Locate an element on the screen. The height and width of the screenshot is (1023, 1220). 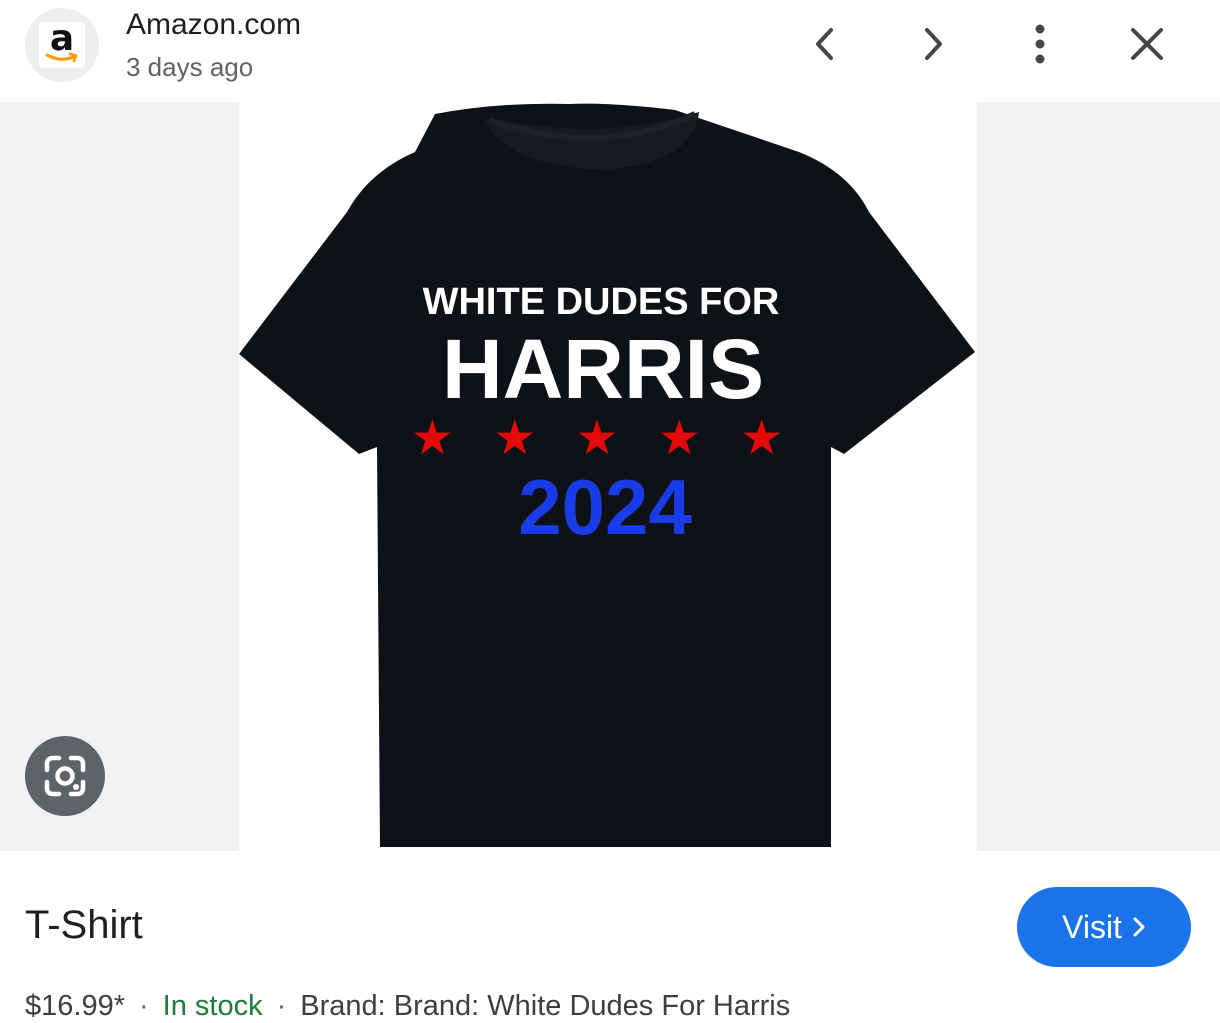
price: $16.99* is located at coordinates (75, 1006).